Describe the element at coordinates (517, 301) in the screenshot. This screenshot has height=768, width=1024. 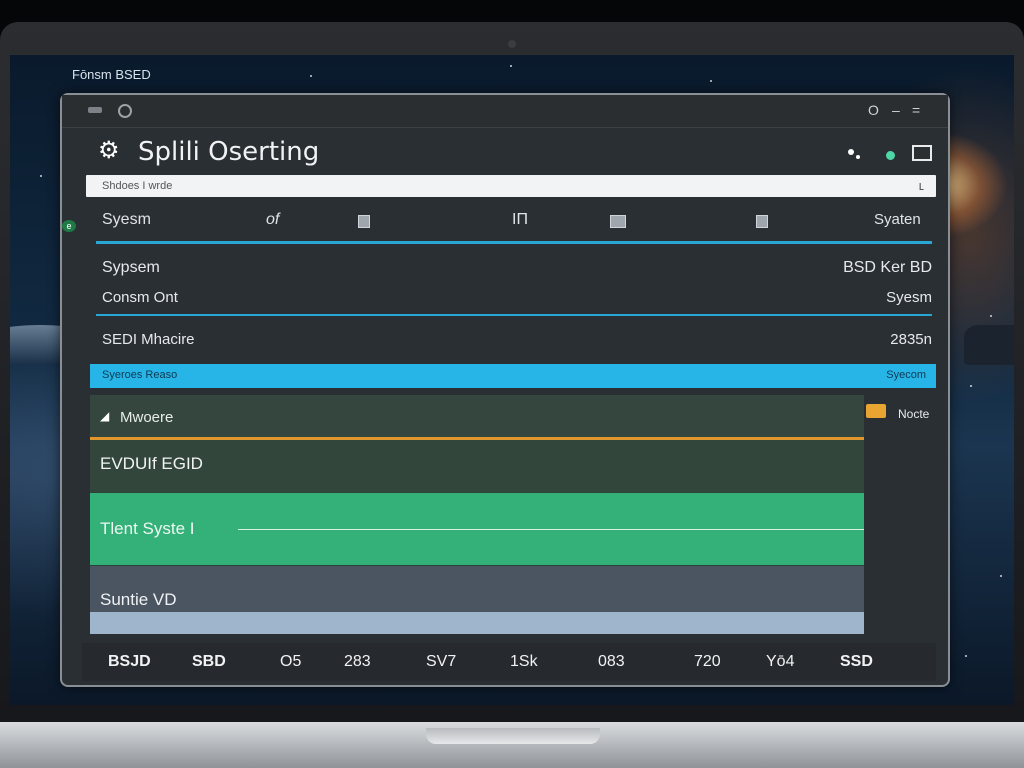
I see `info-row: Consm Ont Syesm` at that location.